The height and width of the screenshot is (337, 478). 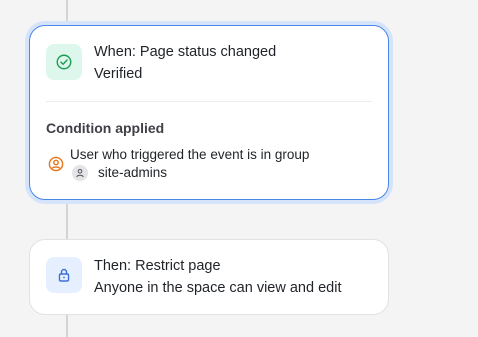 I want to click on group-avatar, so click(x=80, y=173).